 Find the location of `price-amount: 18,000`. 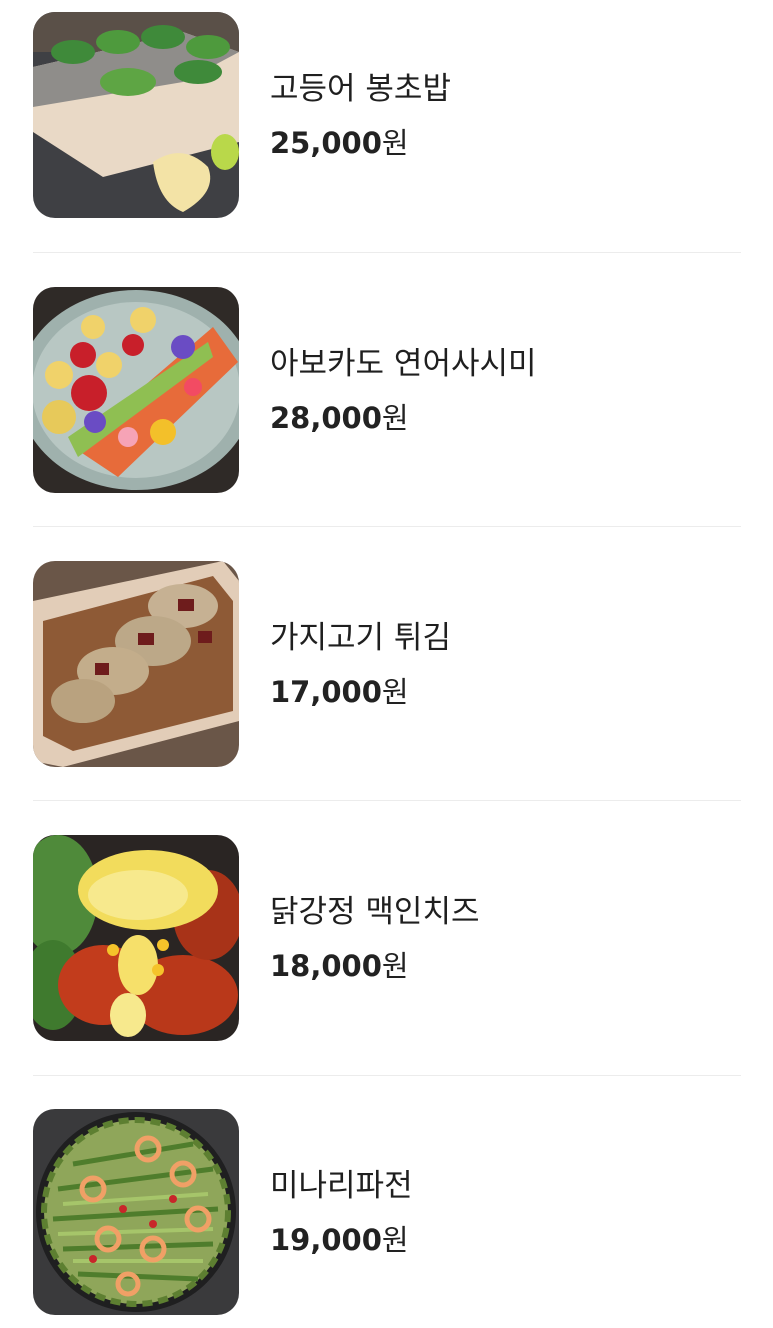

price-amount: 18,000 is located at coordinates (326, 966).